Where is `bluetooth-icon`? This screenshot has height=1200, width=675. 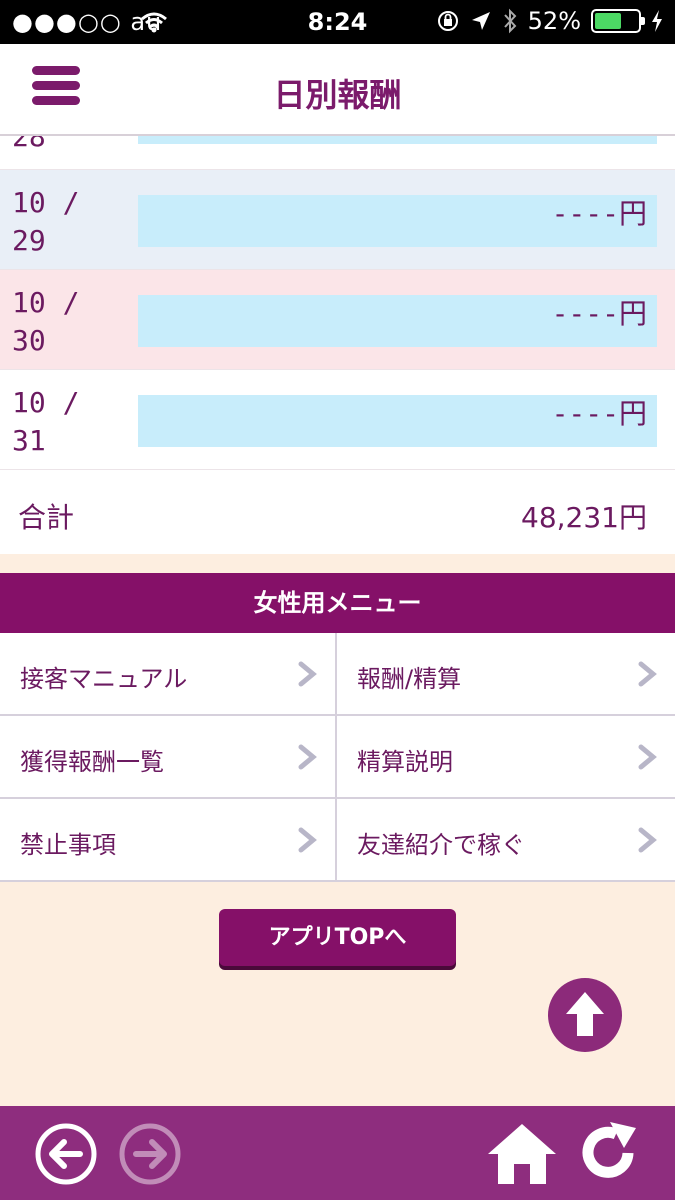 bluetooth-icon is located at coordinates (510, 21).